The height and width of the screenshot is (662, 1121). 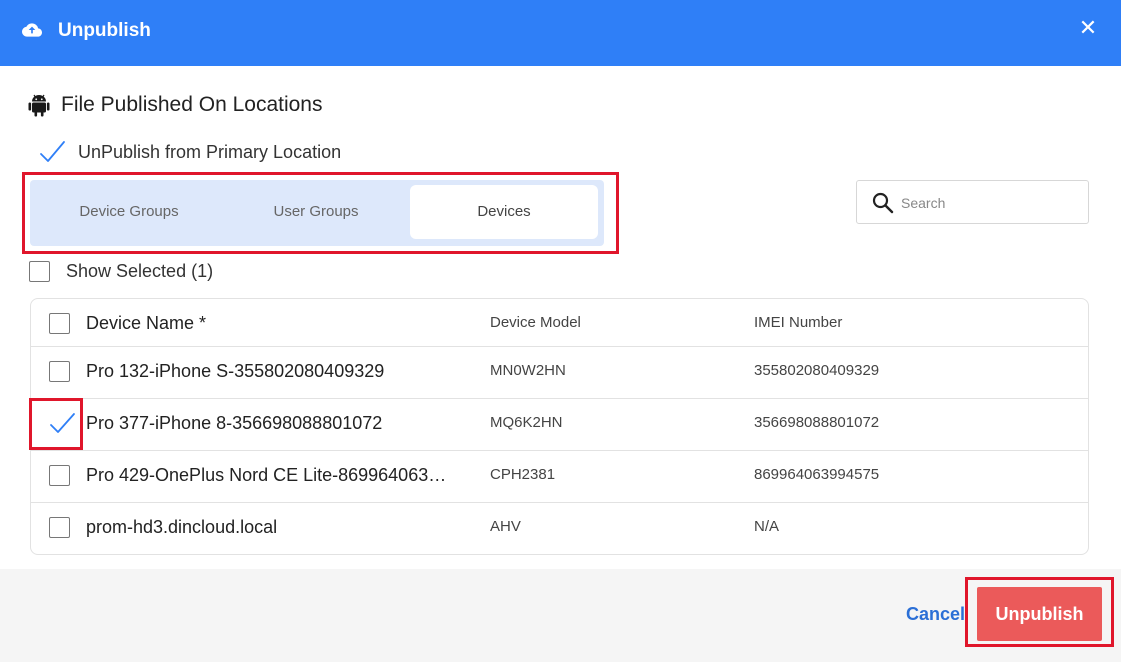 What do you see at coordinates (817, 370) in the screenshot?
I see `imei-number: 355802080409329` at bounding box center [817, 370].